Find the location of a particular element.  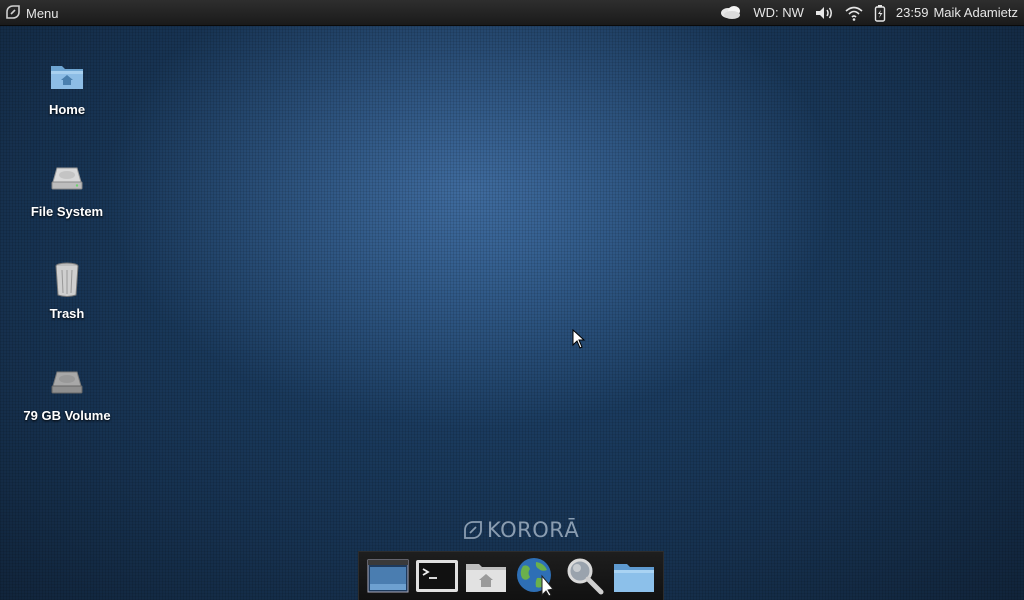

menu-button: Menu is located at coordinates (31, 13).